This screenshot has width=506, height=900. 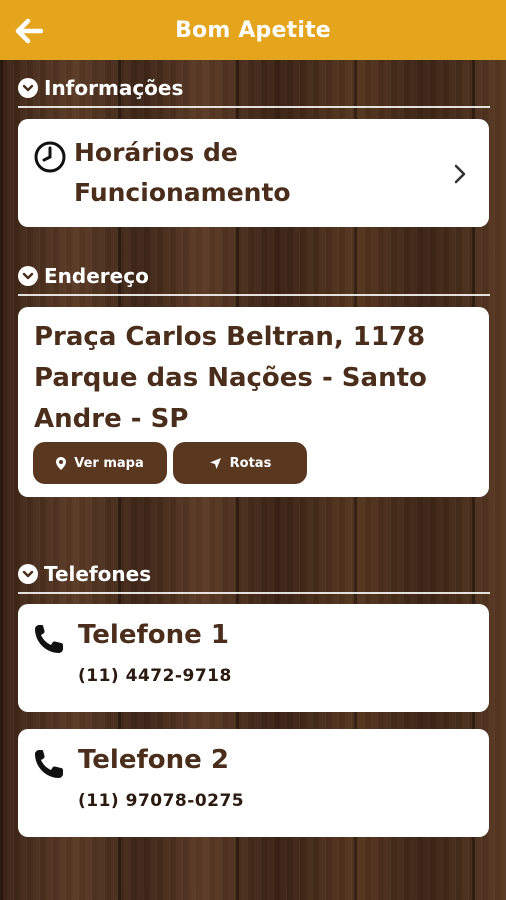 What do you see at coordinates (61, 463) in the screenshot?
I see `map-pin-icon` at bounding box center [61, 463].